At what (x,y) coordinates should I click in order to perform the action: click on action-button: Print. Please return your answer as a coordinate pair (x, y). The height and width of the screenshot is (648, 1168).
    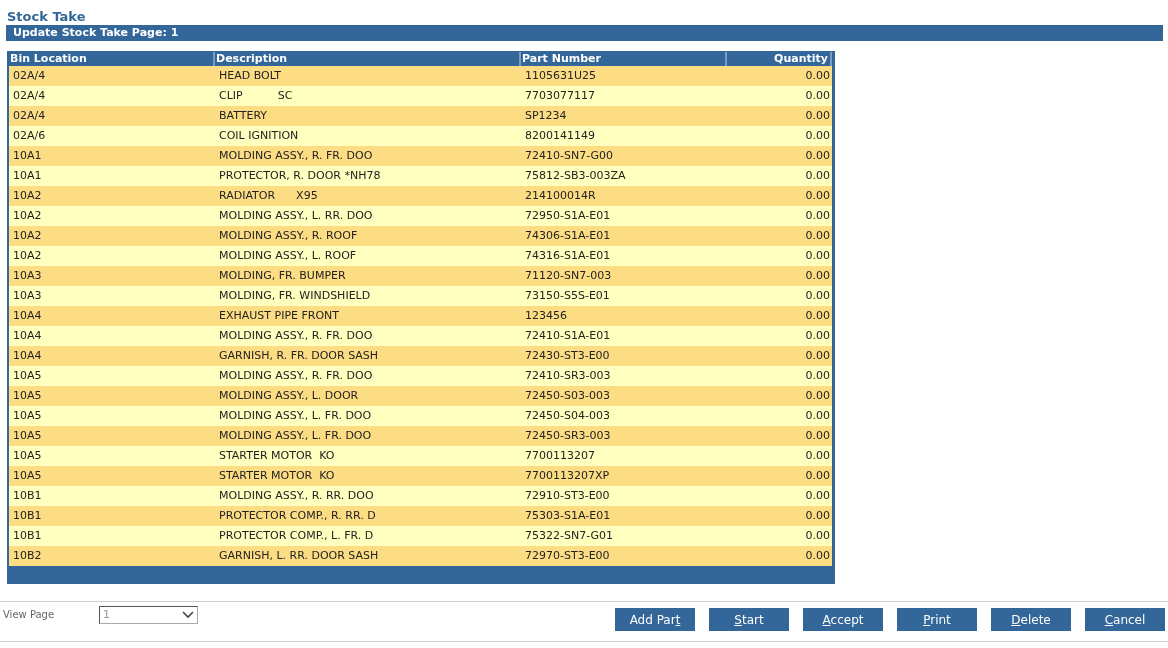
    Looking at the image, I should click on (937, 619).